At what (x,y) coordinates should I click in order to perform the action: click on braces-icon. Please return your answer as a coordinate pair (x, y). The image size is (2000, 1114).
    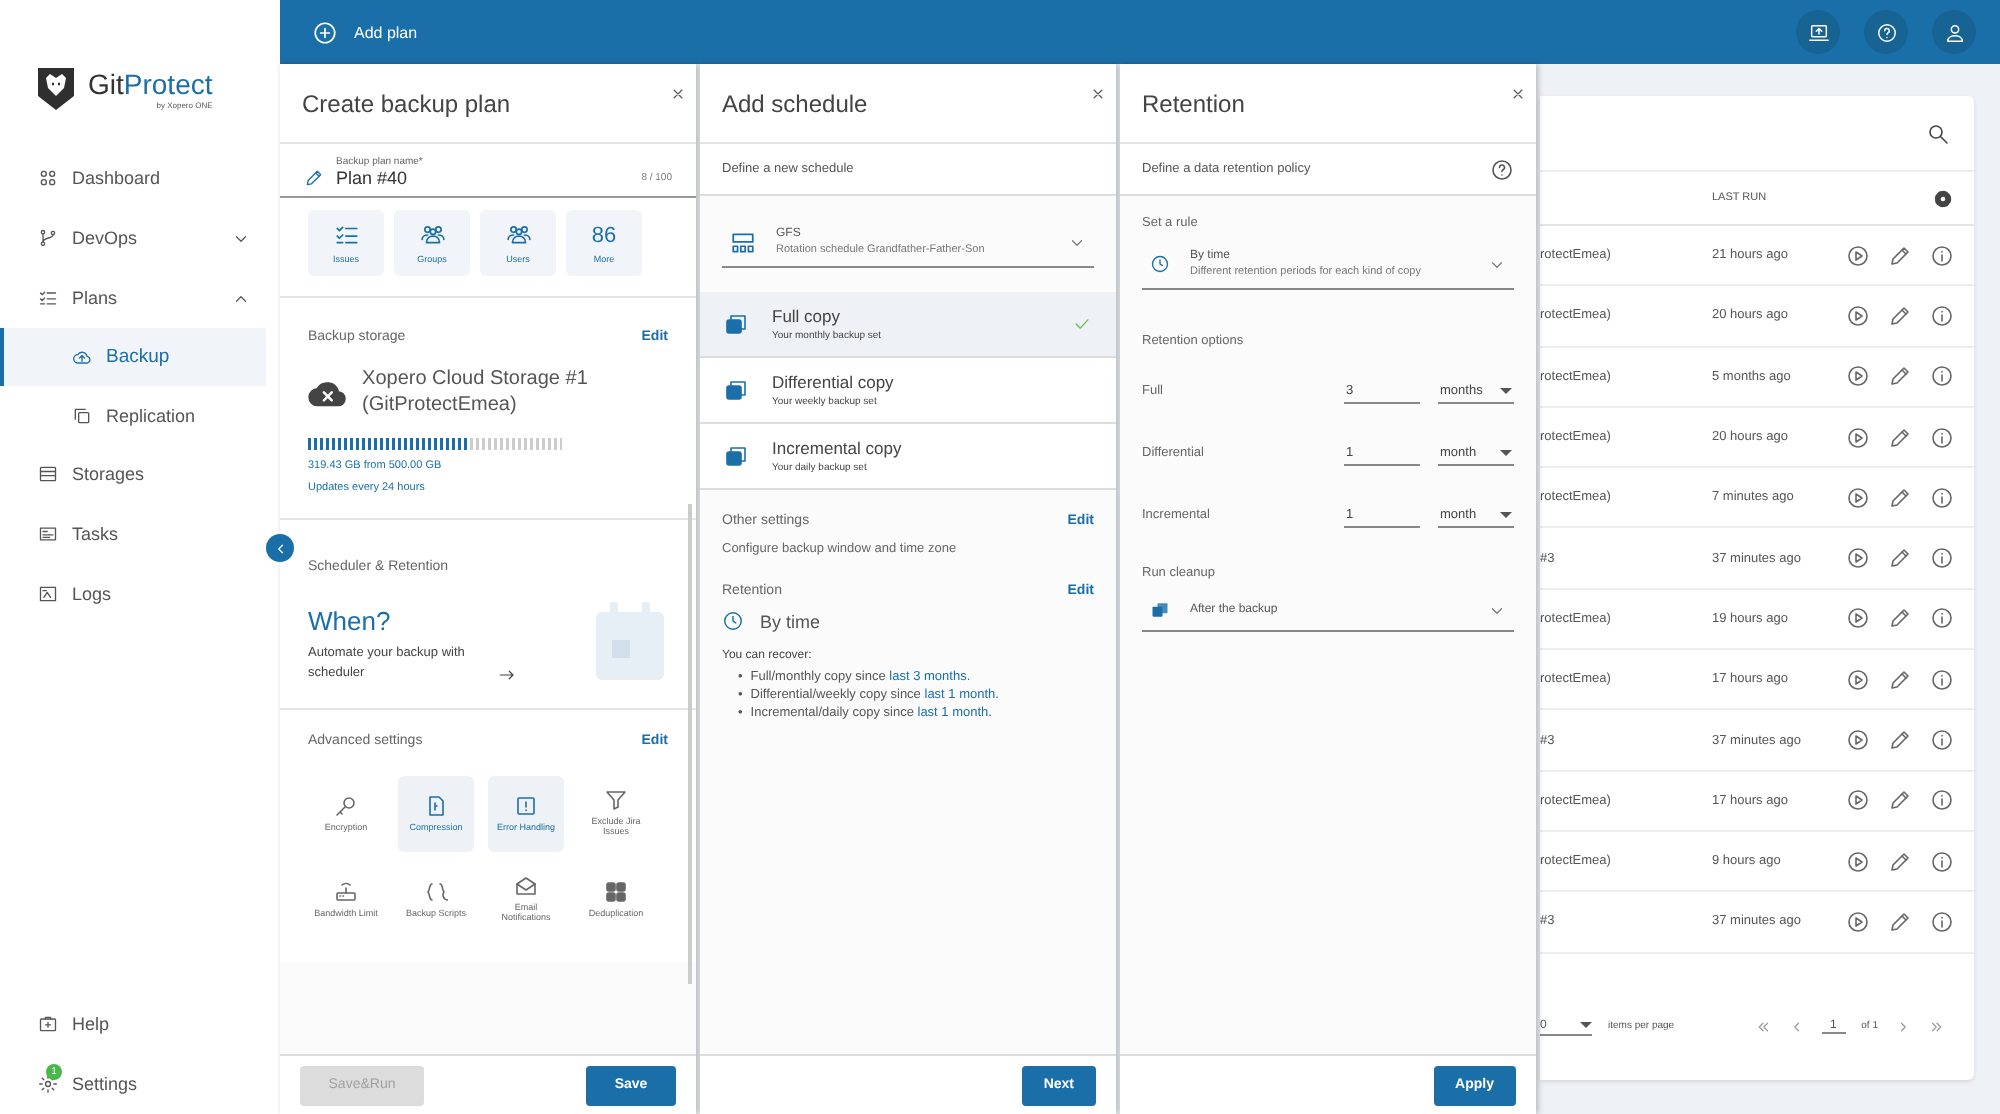
    Looking at the image, I should click on (436, 891).